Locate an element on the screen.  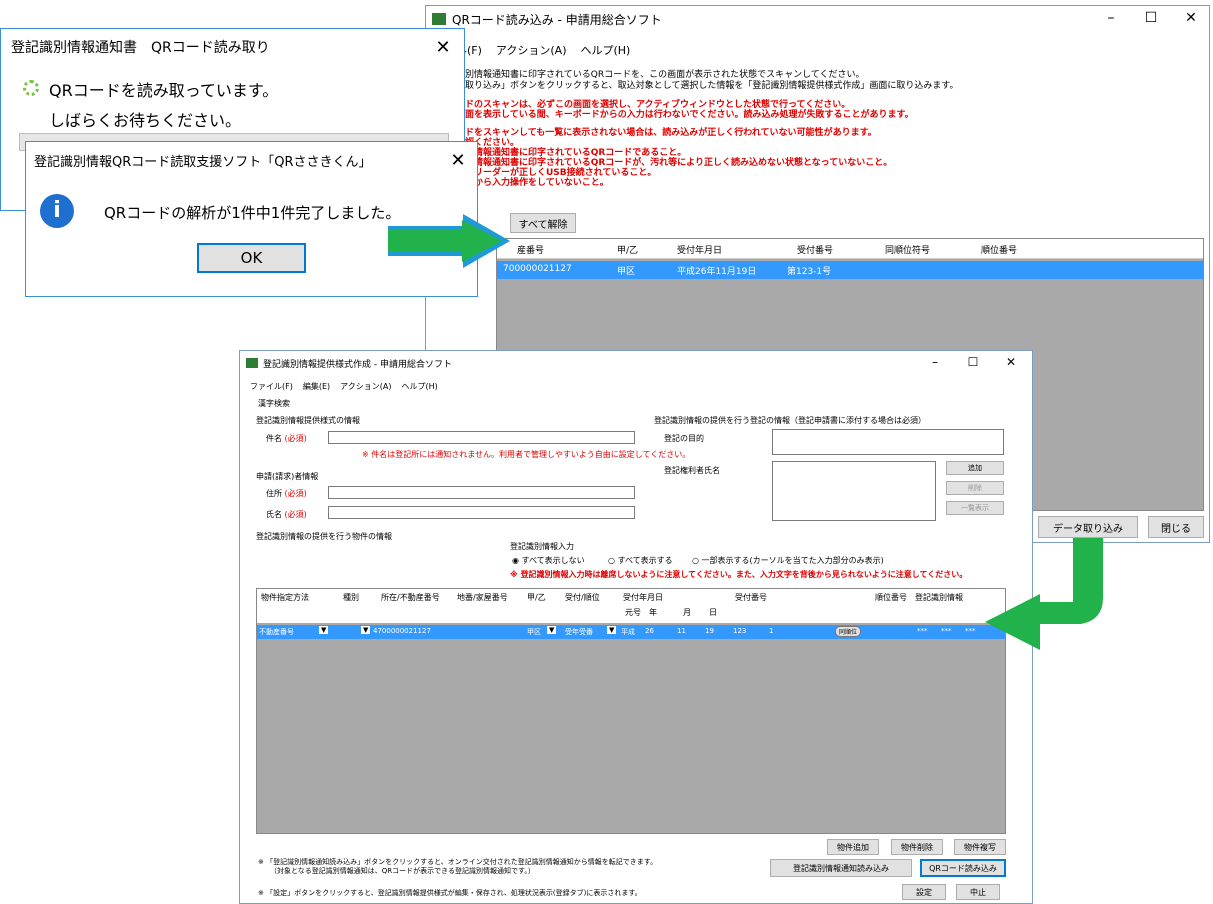
radio-show-all: ○ すべて表示する is located at coordinates (640, 560).